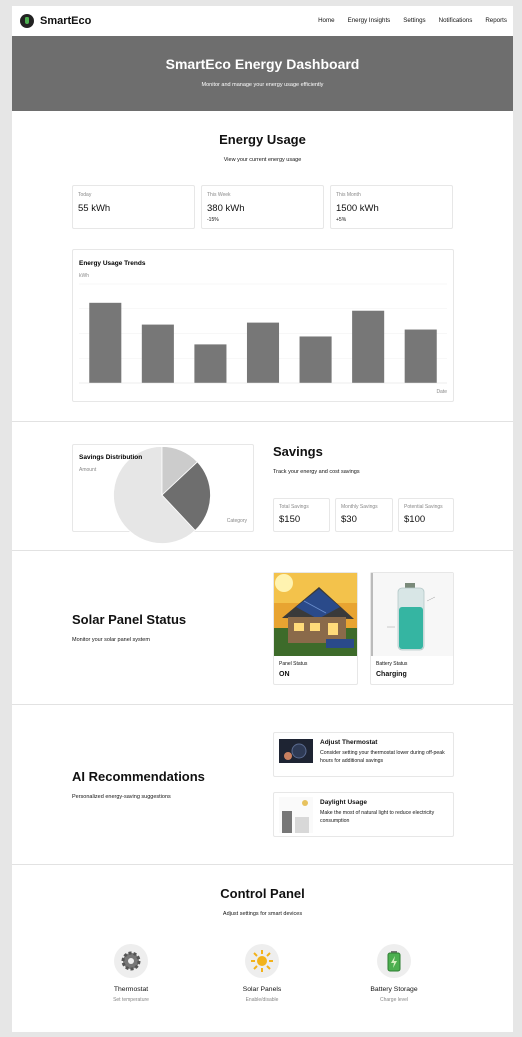  What do you see at coordinates (326, 20) in the screenshot?
I see `nav-link-home: Home` at bounding box center [326, 20].